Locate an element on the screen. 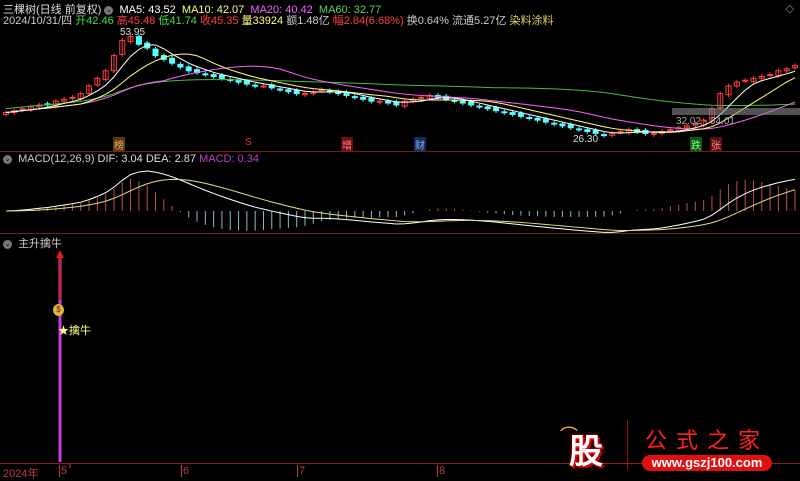  range-label: 32.02 - 34.01 is located at coordinates (705, 121).